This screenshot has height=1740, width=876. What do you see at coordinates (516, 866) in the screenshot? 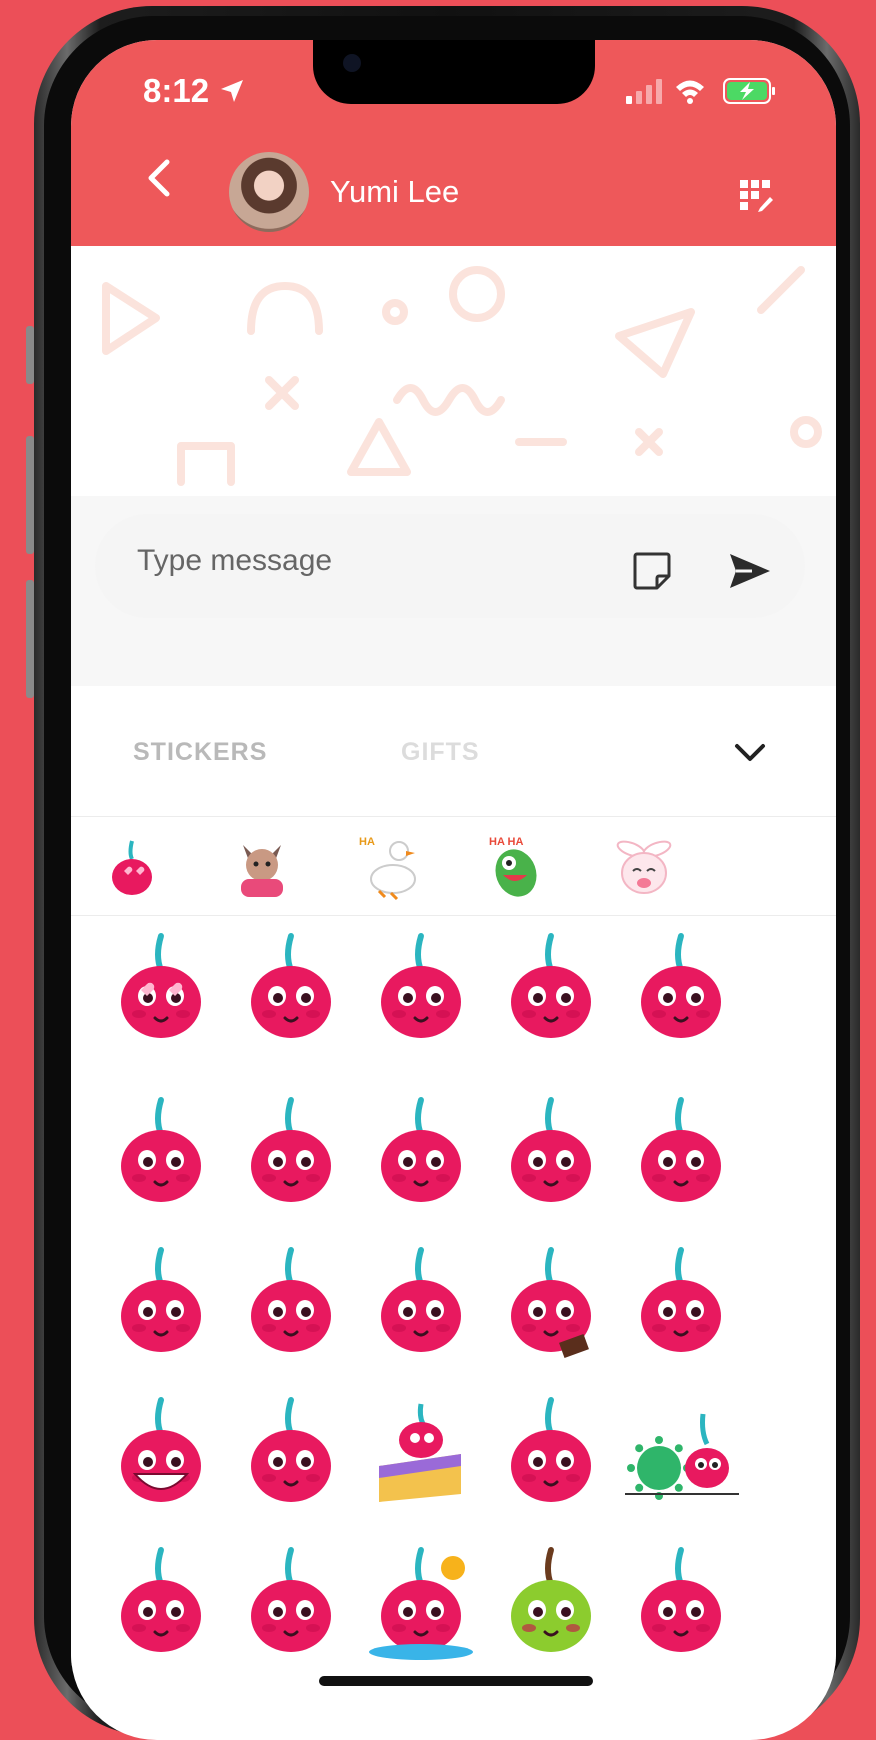
I see `green-creature-pack-icon: HA HA` at bounding box center [516, 866].